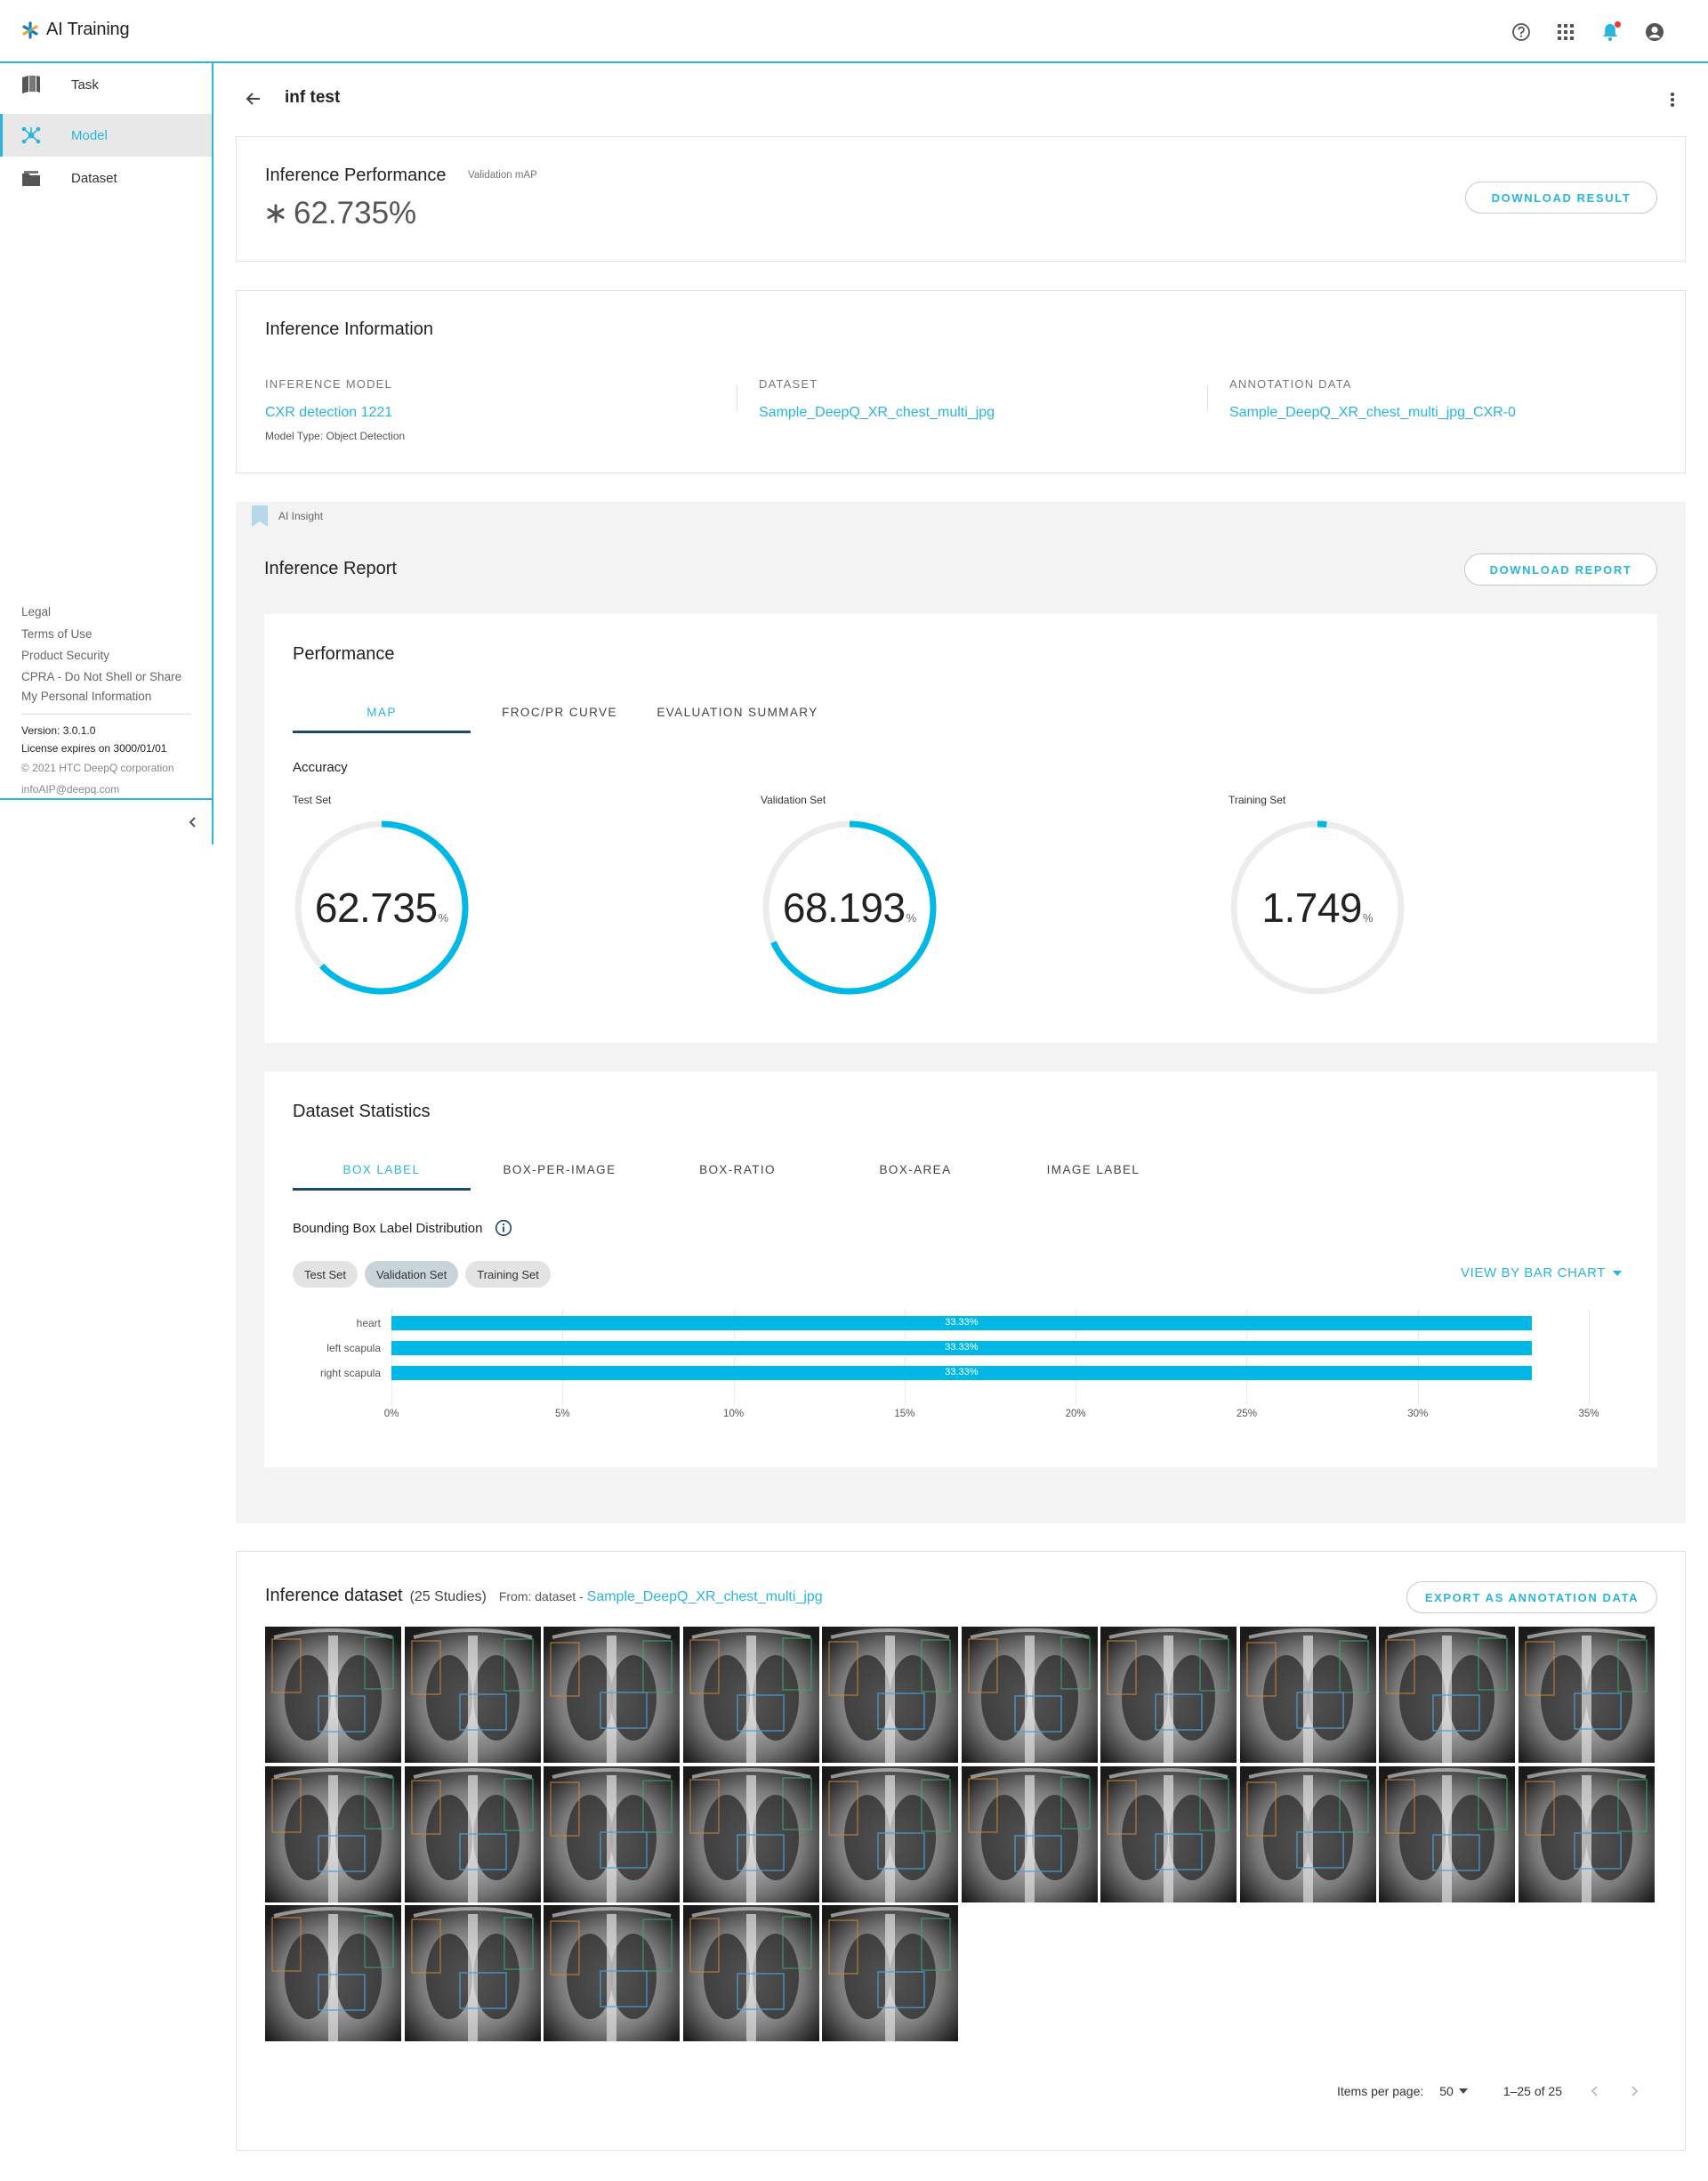  What do you see at coordinates (1560, 569) in the screenshot?
I see `download-report-button: DOWNLOAD REPORT` at bounding box center [1560, 569].